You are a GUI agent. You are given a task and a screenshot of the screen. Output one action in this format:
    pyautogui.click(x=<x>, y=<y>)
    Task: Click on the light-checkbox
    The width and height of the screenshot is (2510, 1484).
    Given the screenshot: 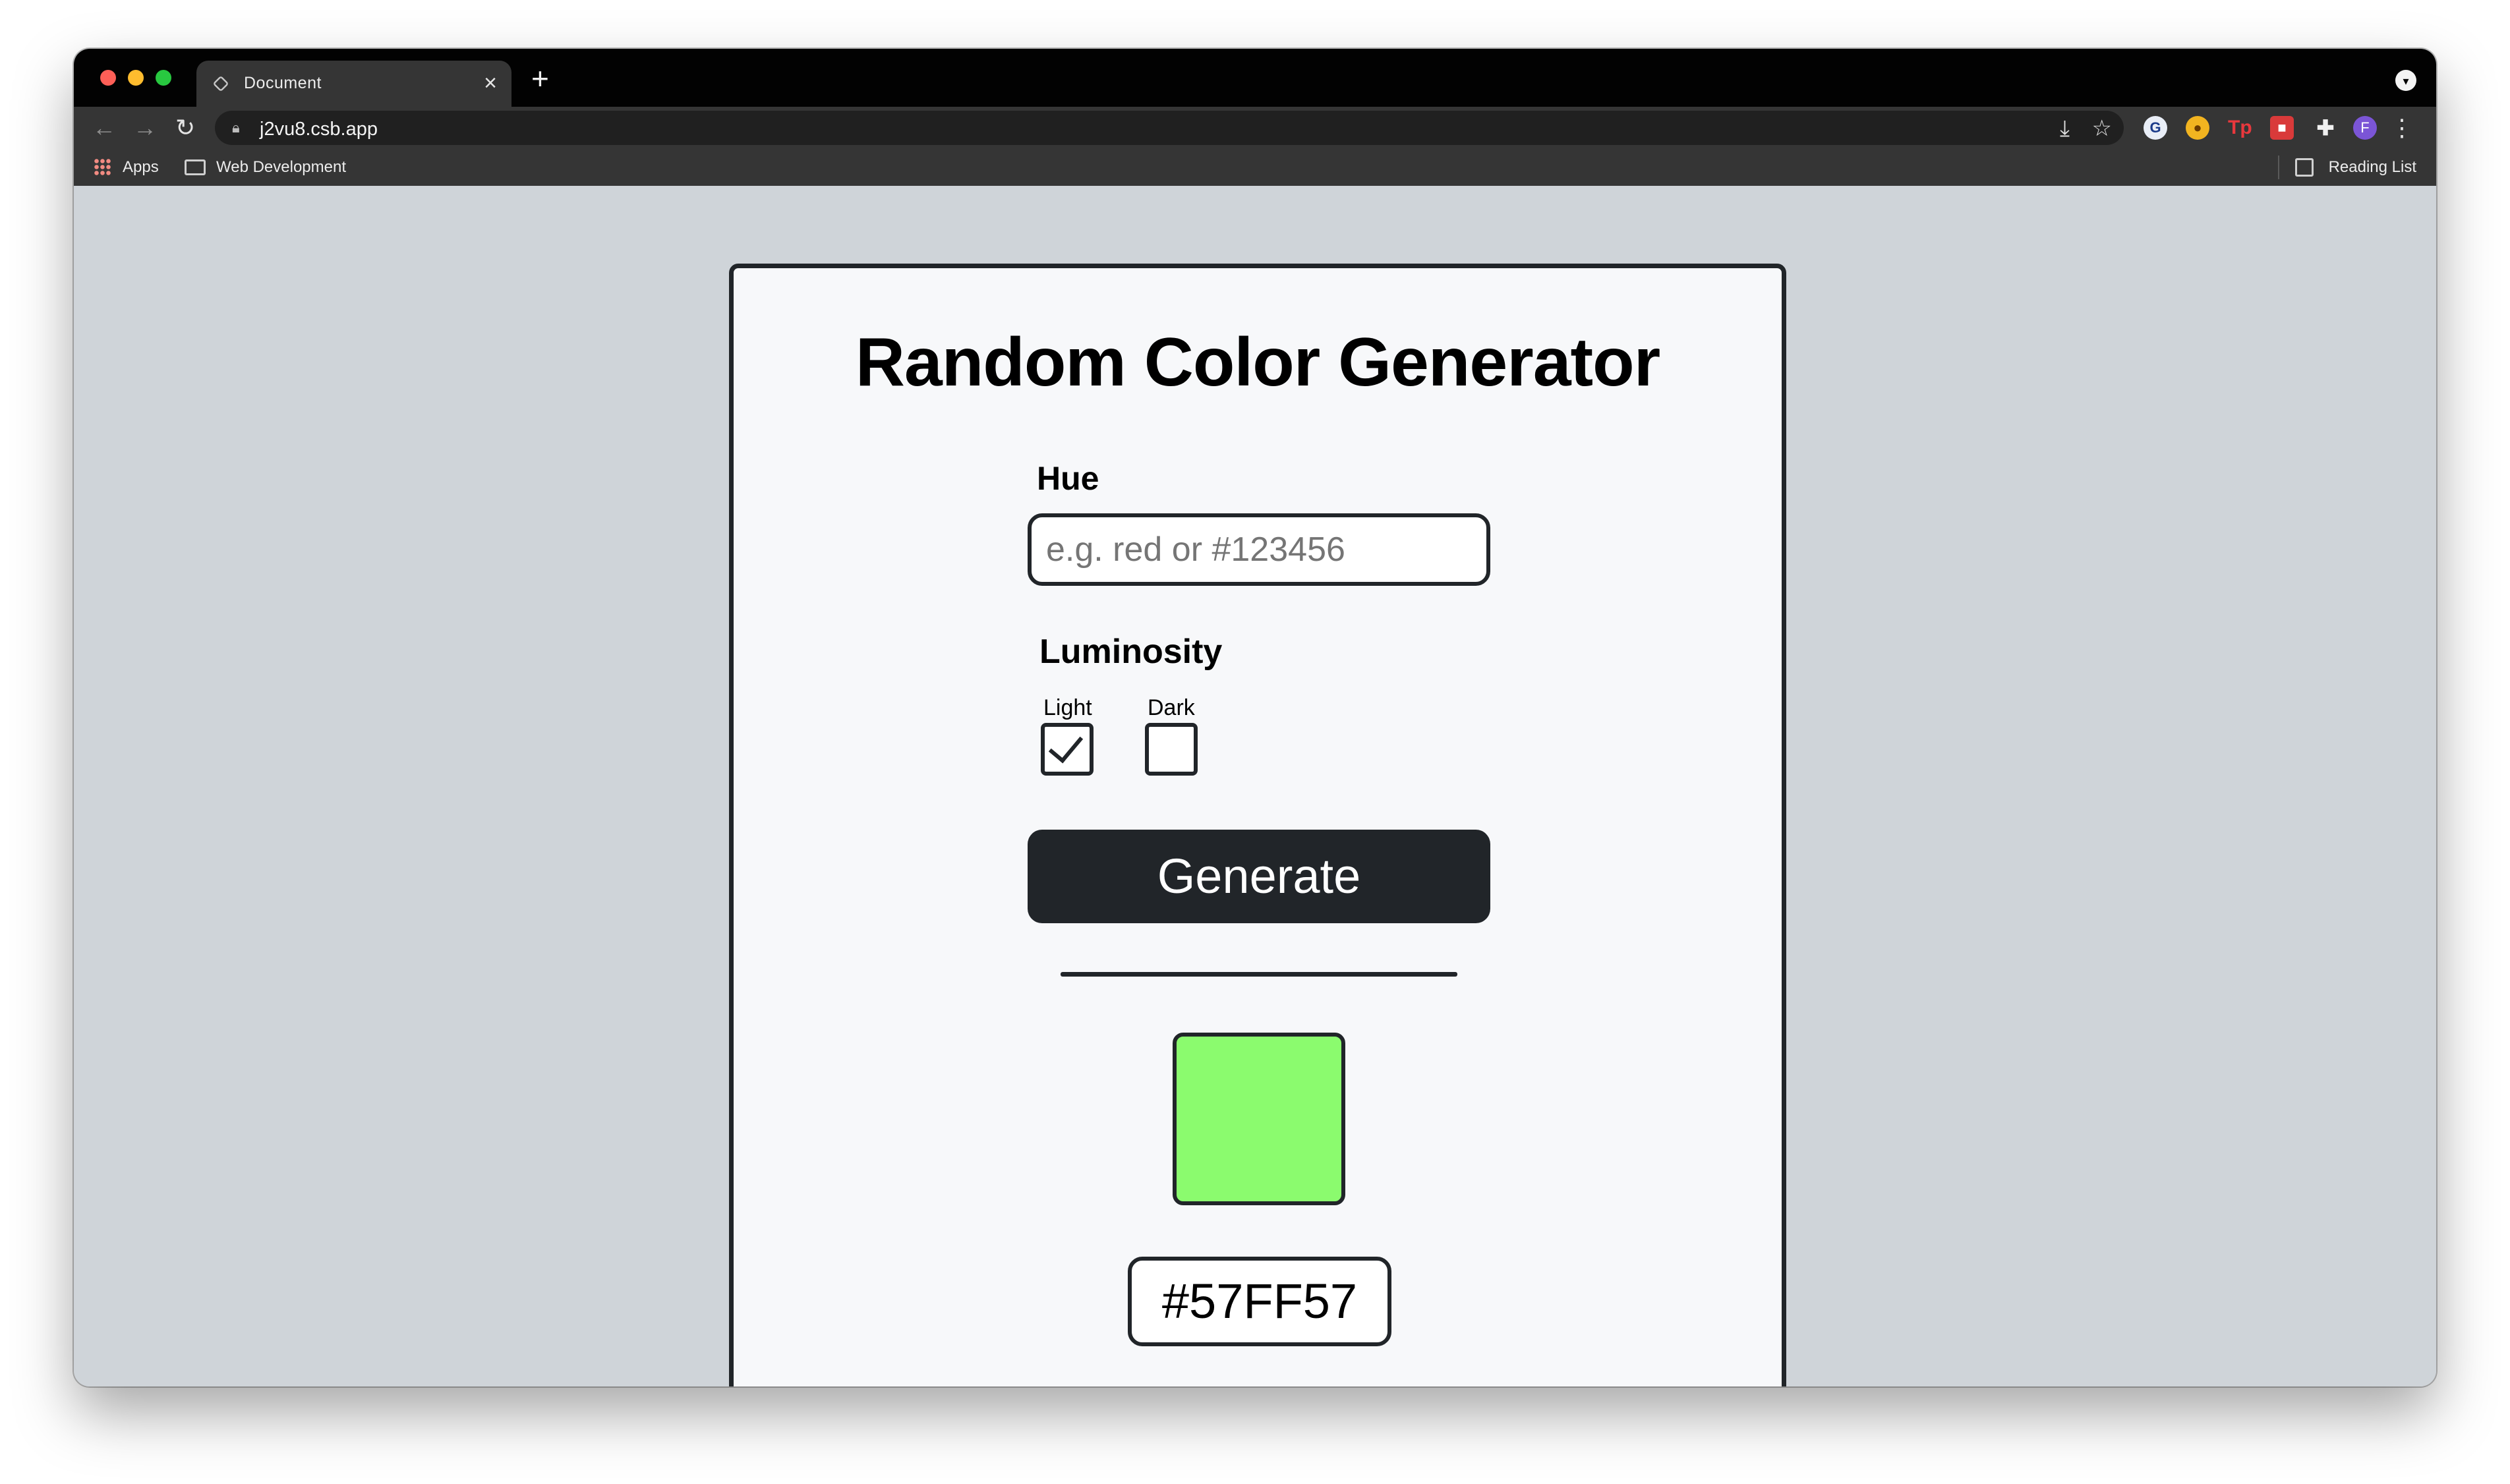 What is the action you would take?
    pyautogui.click(x=1067, y=749)
    